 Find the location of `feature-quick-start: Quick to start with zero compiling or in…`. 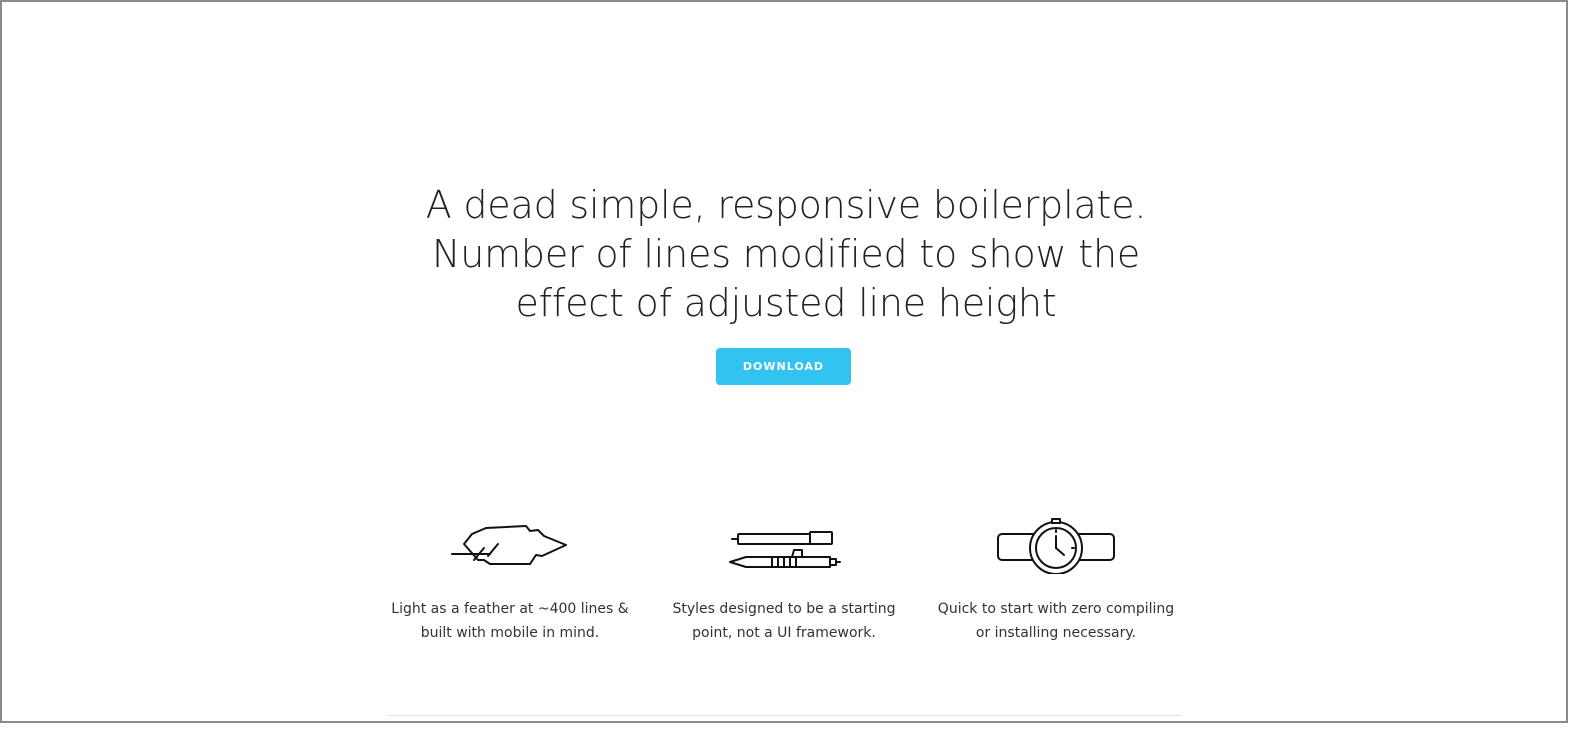

feature-quick-start: Quick to start with zero compiling or in… is located at coordinates (1056, 581).